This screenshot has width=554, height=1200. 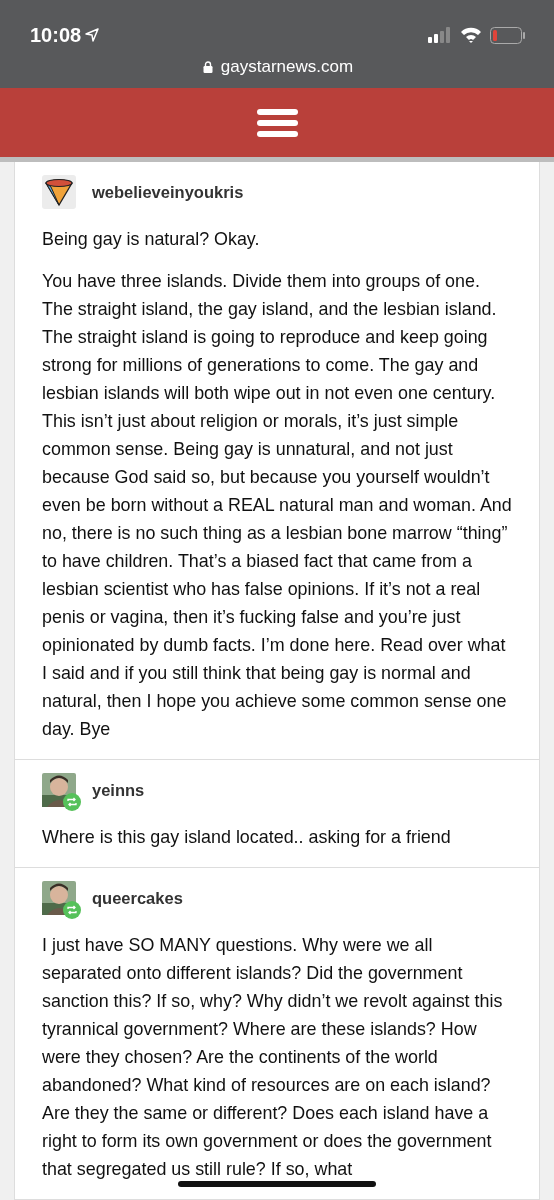 I want to click on username-link: webelieveinyoukris, so click(x=168, y=192).